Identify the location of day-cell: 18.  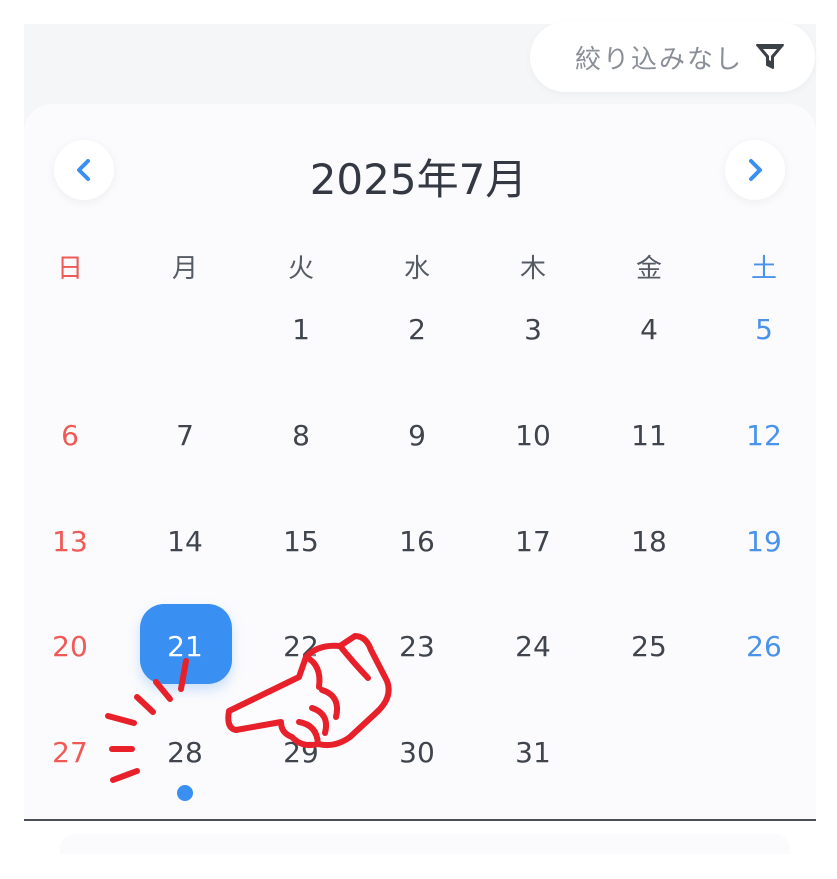
(649, 541).